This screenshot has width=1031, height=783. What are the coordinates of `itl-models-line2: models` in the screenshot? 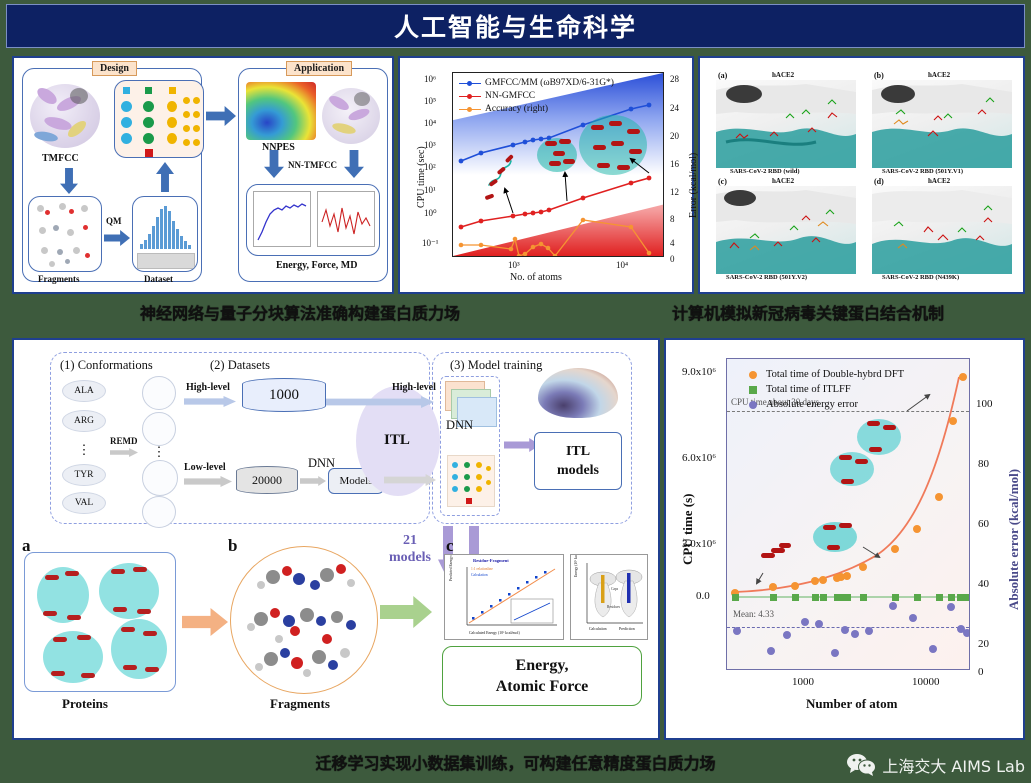 It's located at (578, 470).